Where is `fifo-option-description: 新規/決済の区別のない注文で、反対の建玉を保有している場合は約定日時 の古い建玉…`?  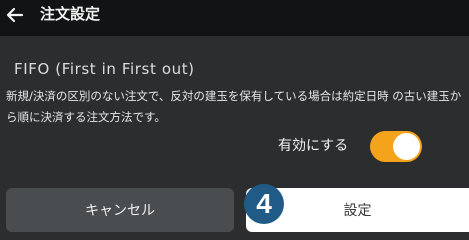
fifo-option-description: 新規/決済の区別のない注文で、反対の建玉を保有している場合は約定日時 の古い建玉… is located at coordinates (234, 106).